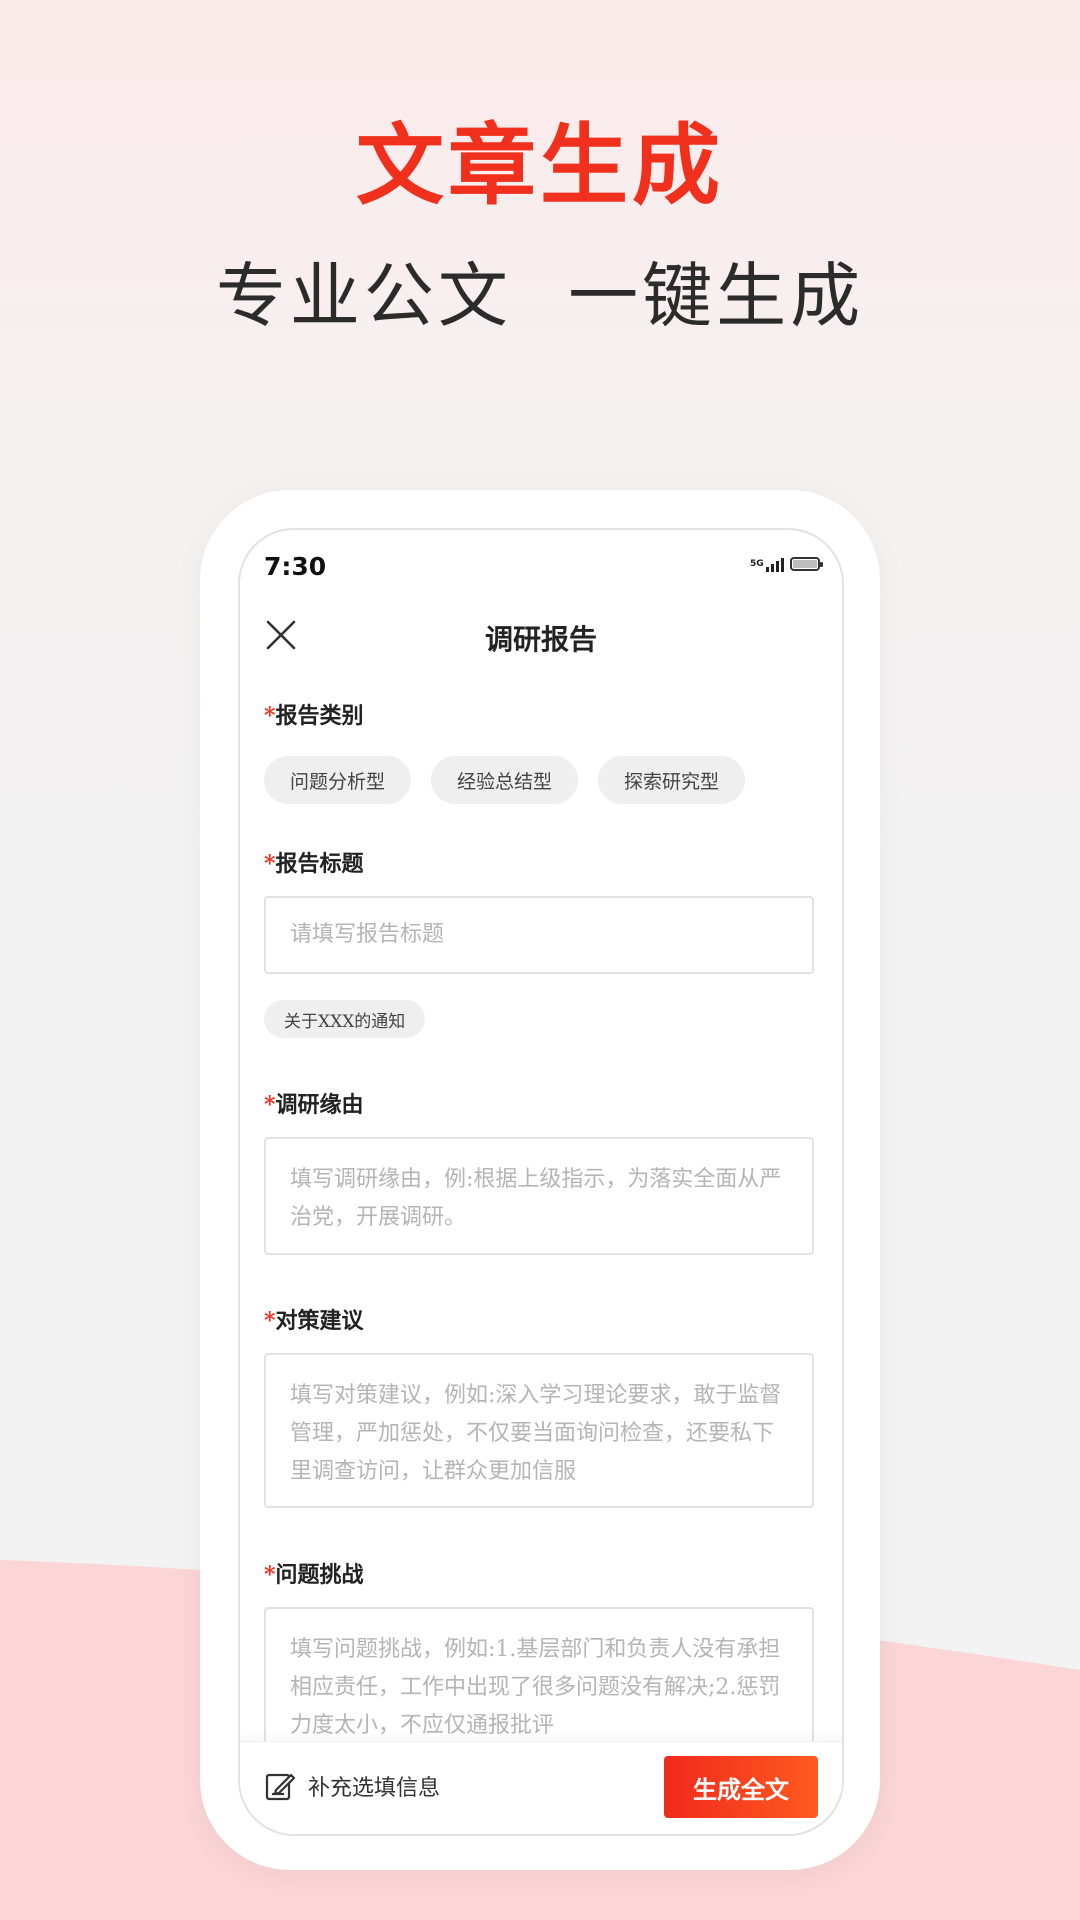 This screenshot has height=1920, width=1080. I want to click on bottom-action-bar: 补充选填信息 生成全文, so click(541, 1787).